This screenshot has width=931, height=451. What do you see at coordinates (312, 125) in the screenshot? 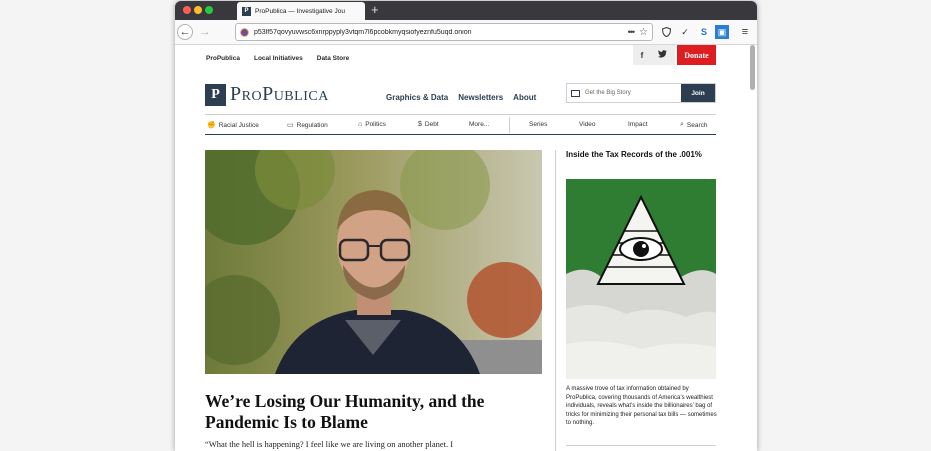
I see `topic-label: Regulation` at bounding box center [312, 125].